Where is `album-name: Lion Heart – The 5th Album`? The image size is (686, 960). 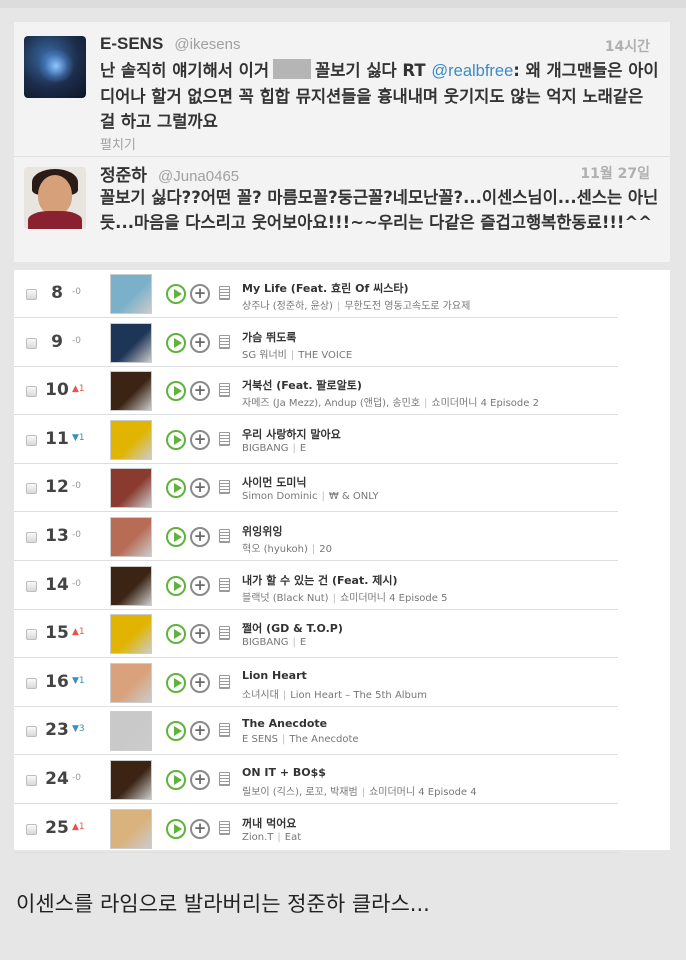
album-name: Lion Heart – The 5th Album is located at coordinates (358, 695).